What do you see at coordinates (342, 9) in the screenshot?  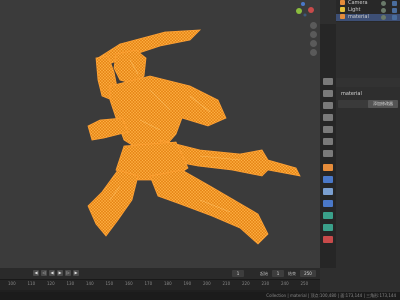 I see `light-object-icon` at bounding box center [342, 9].